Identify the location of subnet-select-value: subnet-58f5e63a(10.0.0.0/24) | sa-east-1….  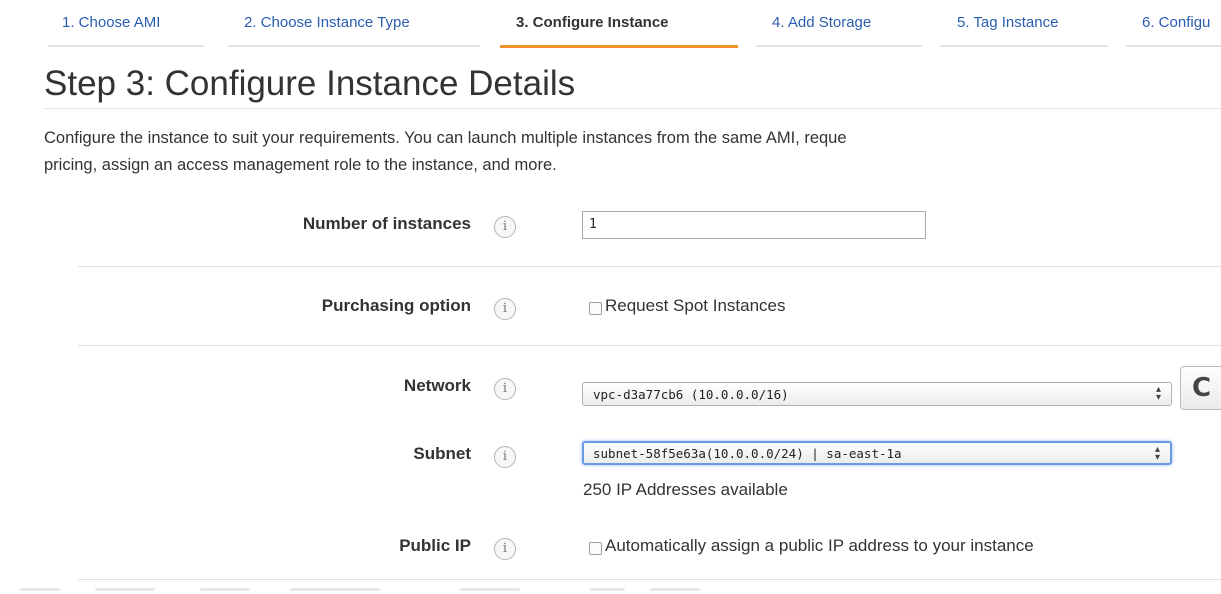
(747, 453).